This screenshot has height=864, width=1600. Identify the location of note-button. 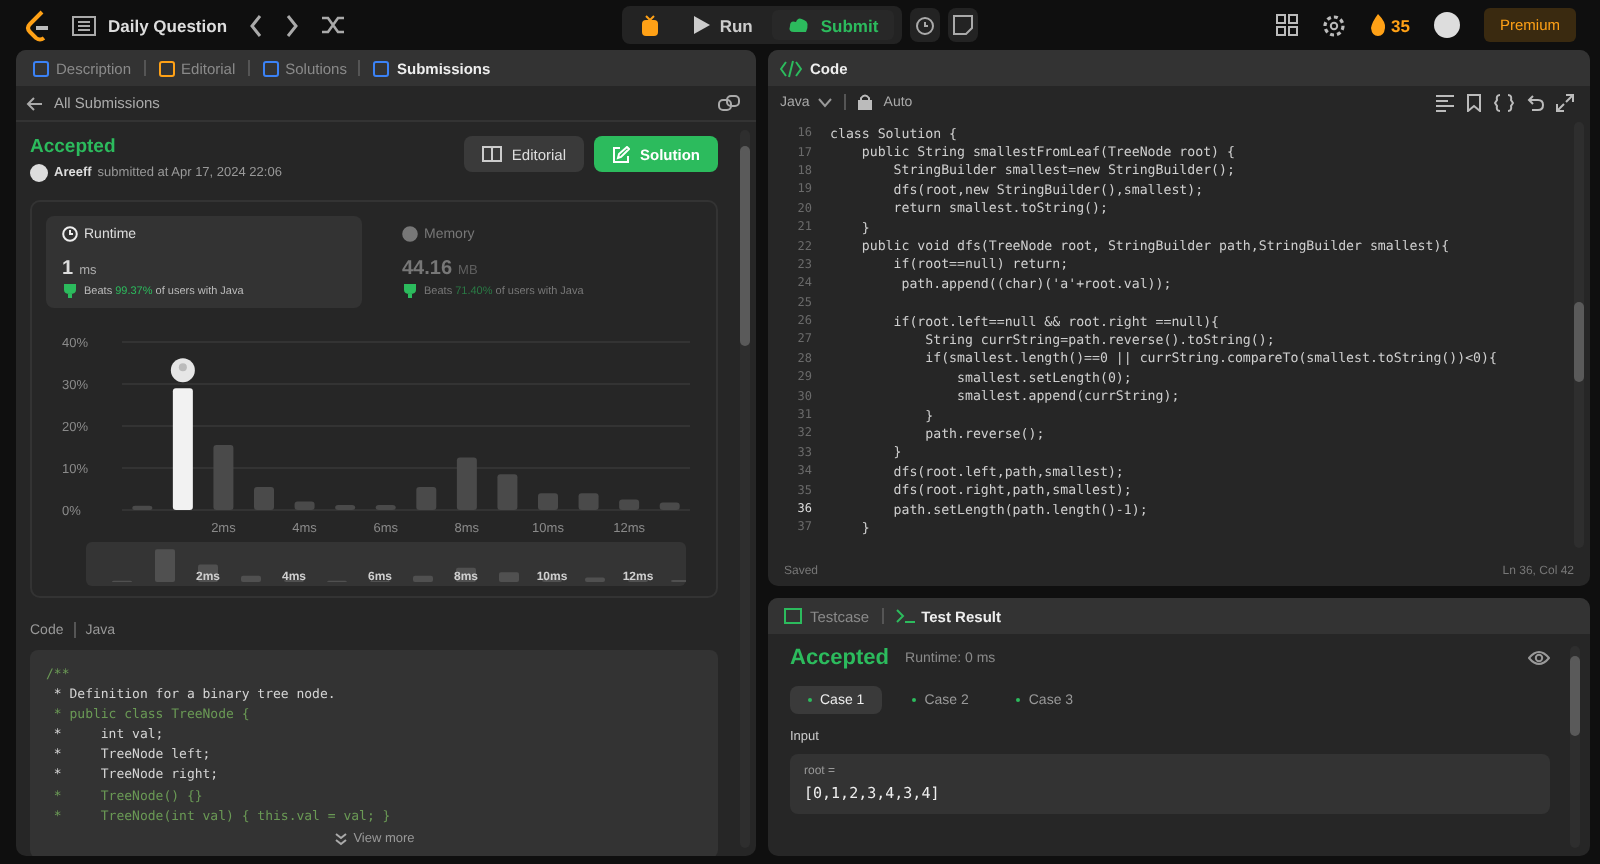
(963, 25).